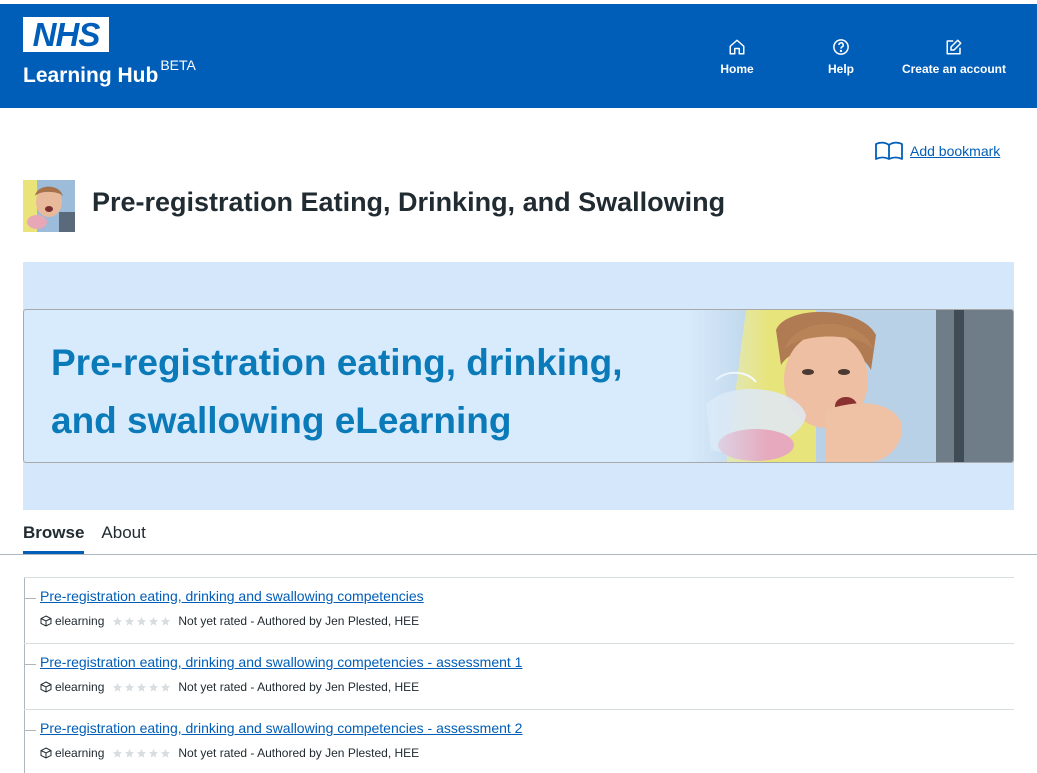 This screenshot has height=773, width=1037. Describe the element at coordinates (91, 75) in the screenshot. I see `hub-title-text: Learning Hub` at that location.